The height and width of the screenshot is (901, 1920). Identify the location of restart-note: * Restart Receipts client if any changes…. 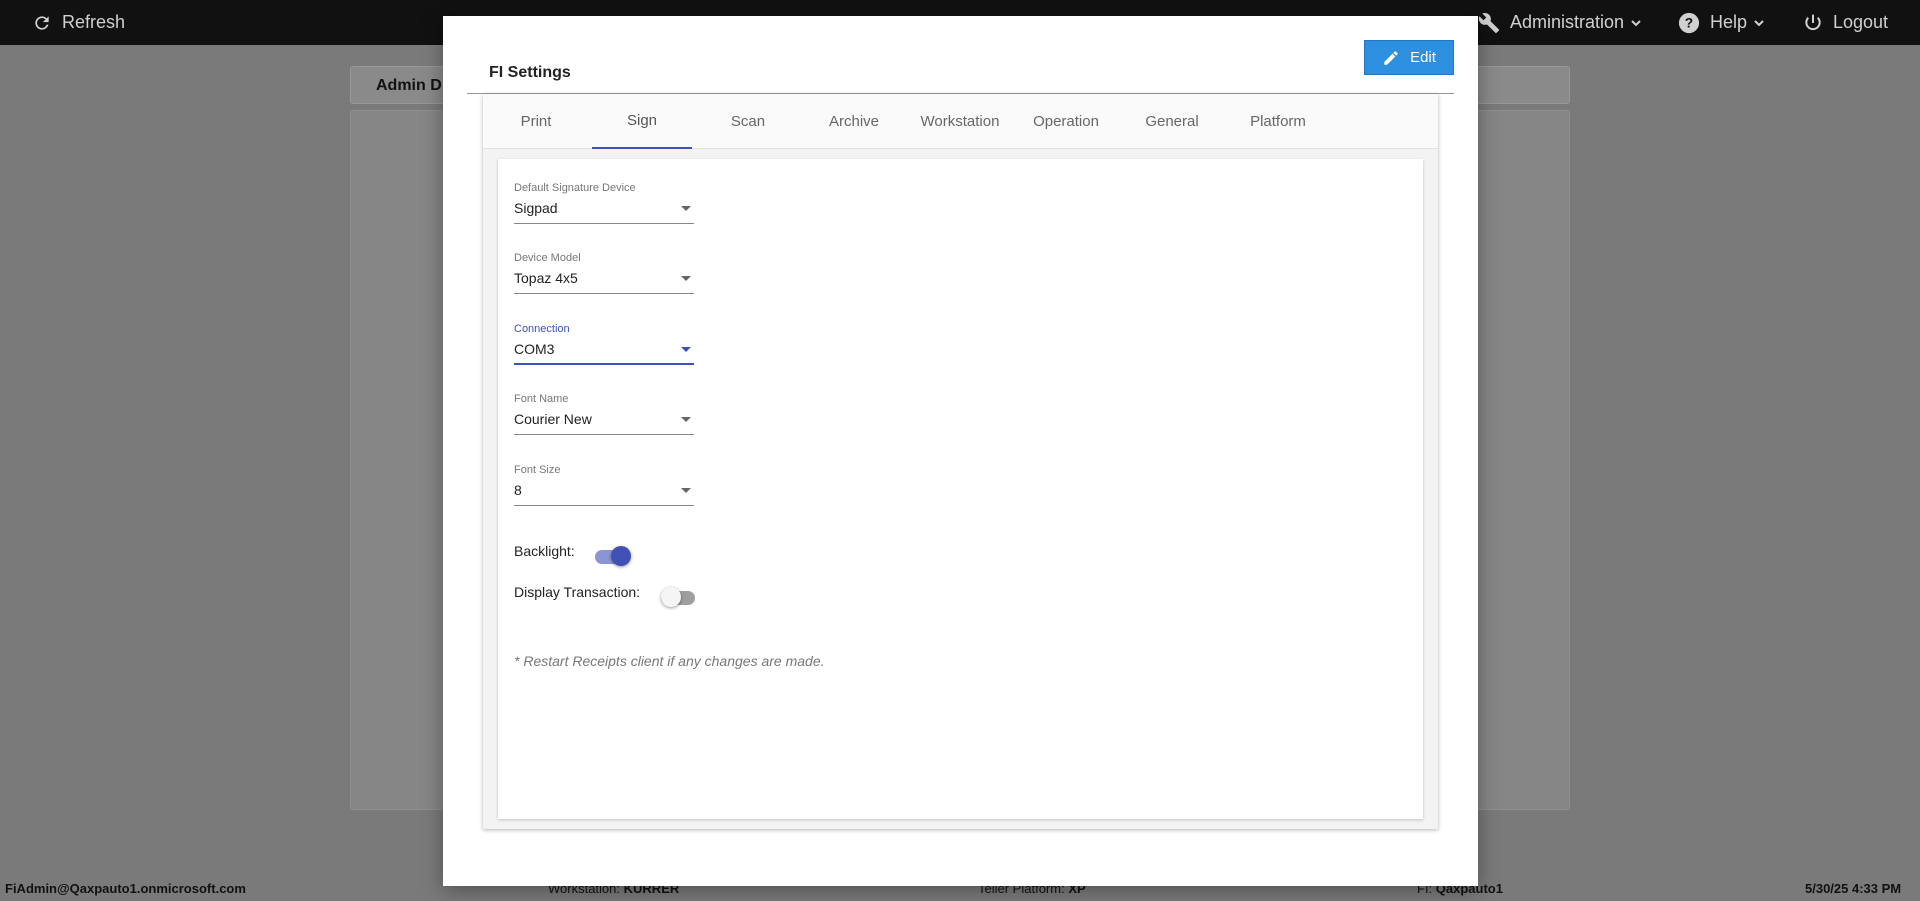
(669, 661).